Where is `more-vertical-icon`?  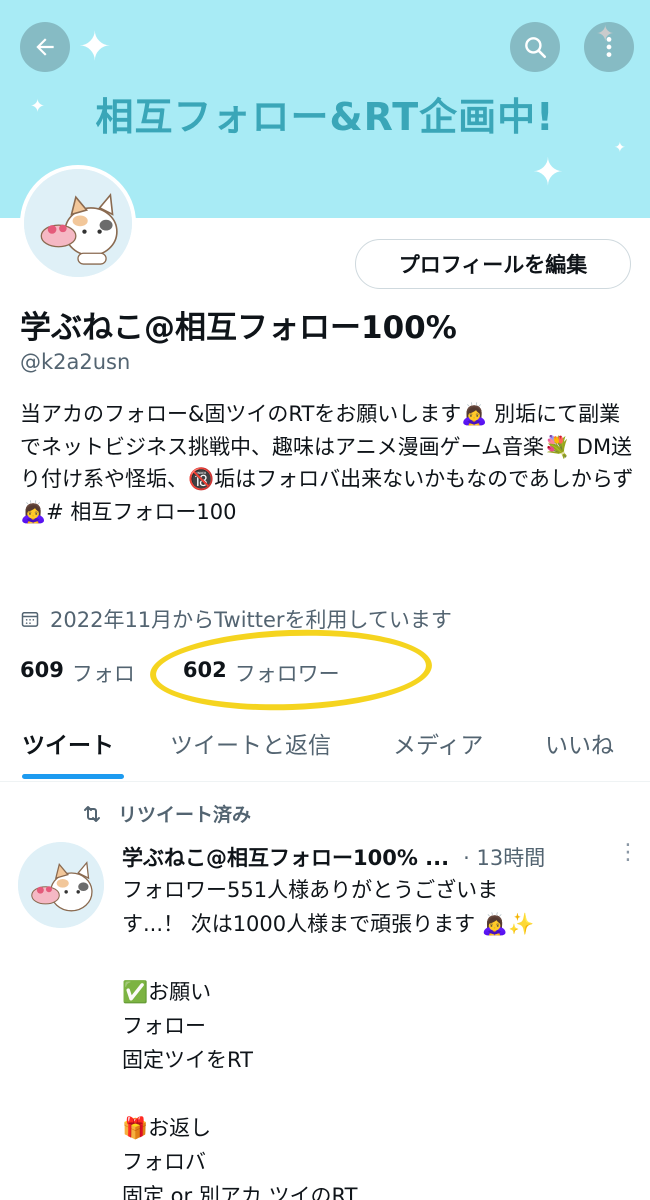
more-vertical-icon is located at coordinates (609, 47).